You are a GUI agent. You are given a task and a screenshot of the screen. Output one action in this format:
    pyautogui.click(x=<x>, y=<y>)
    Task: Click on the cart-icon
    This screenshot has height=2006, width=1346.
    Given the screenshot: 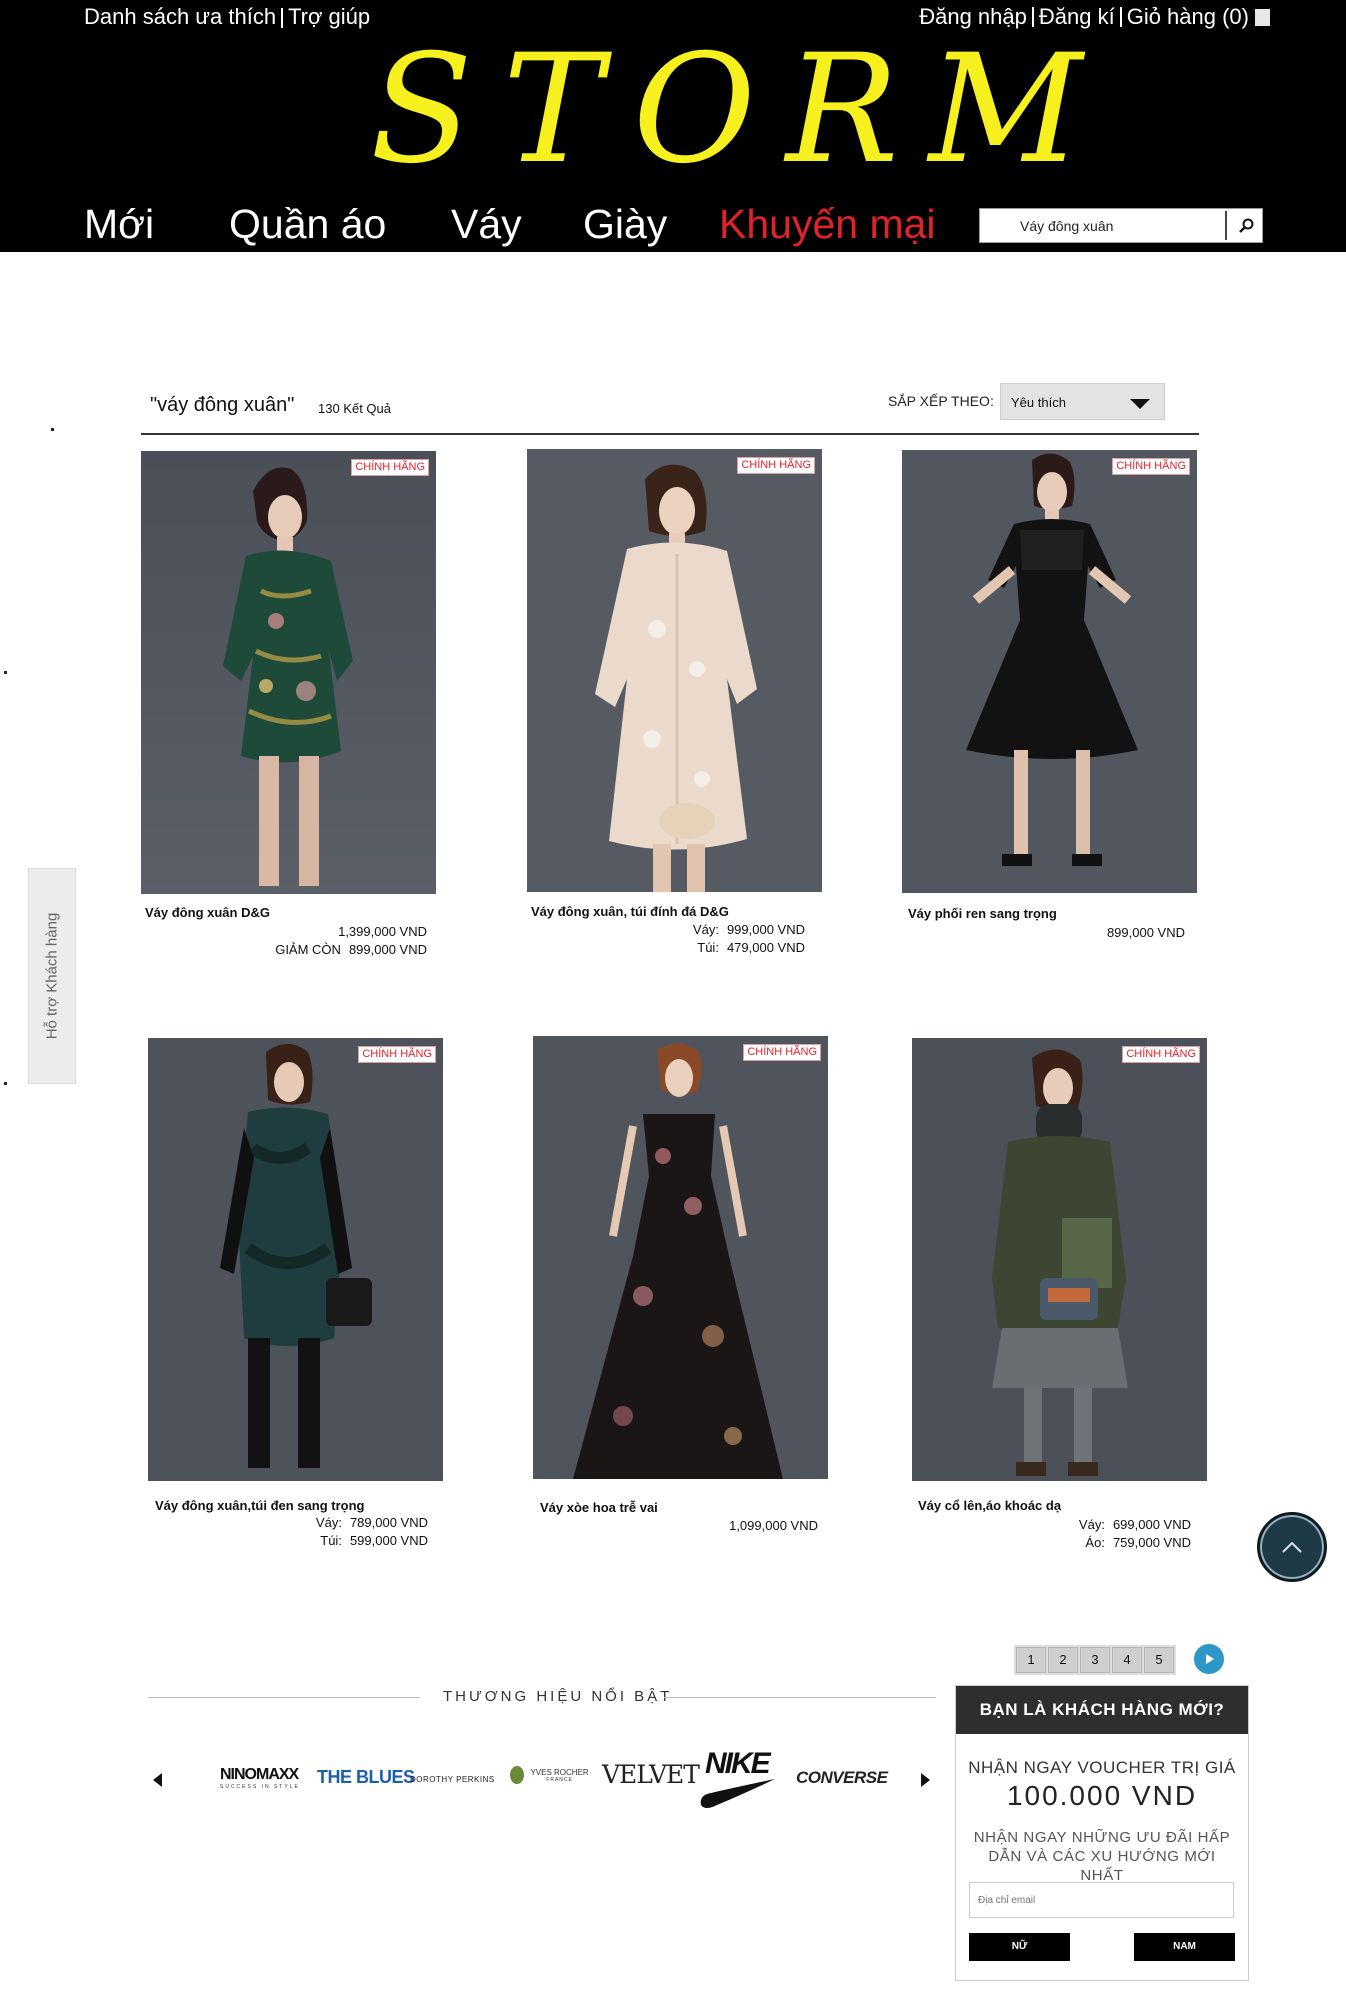 What is the action you would take?
    pyautogui.click(x=1262, y=17)
    